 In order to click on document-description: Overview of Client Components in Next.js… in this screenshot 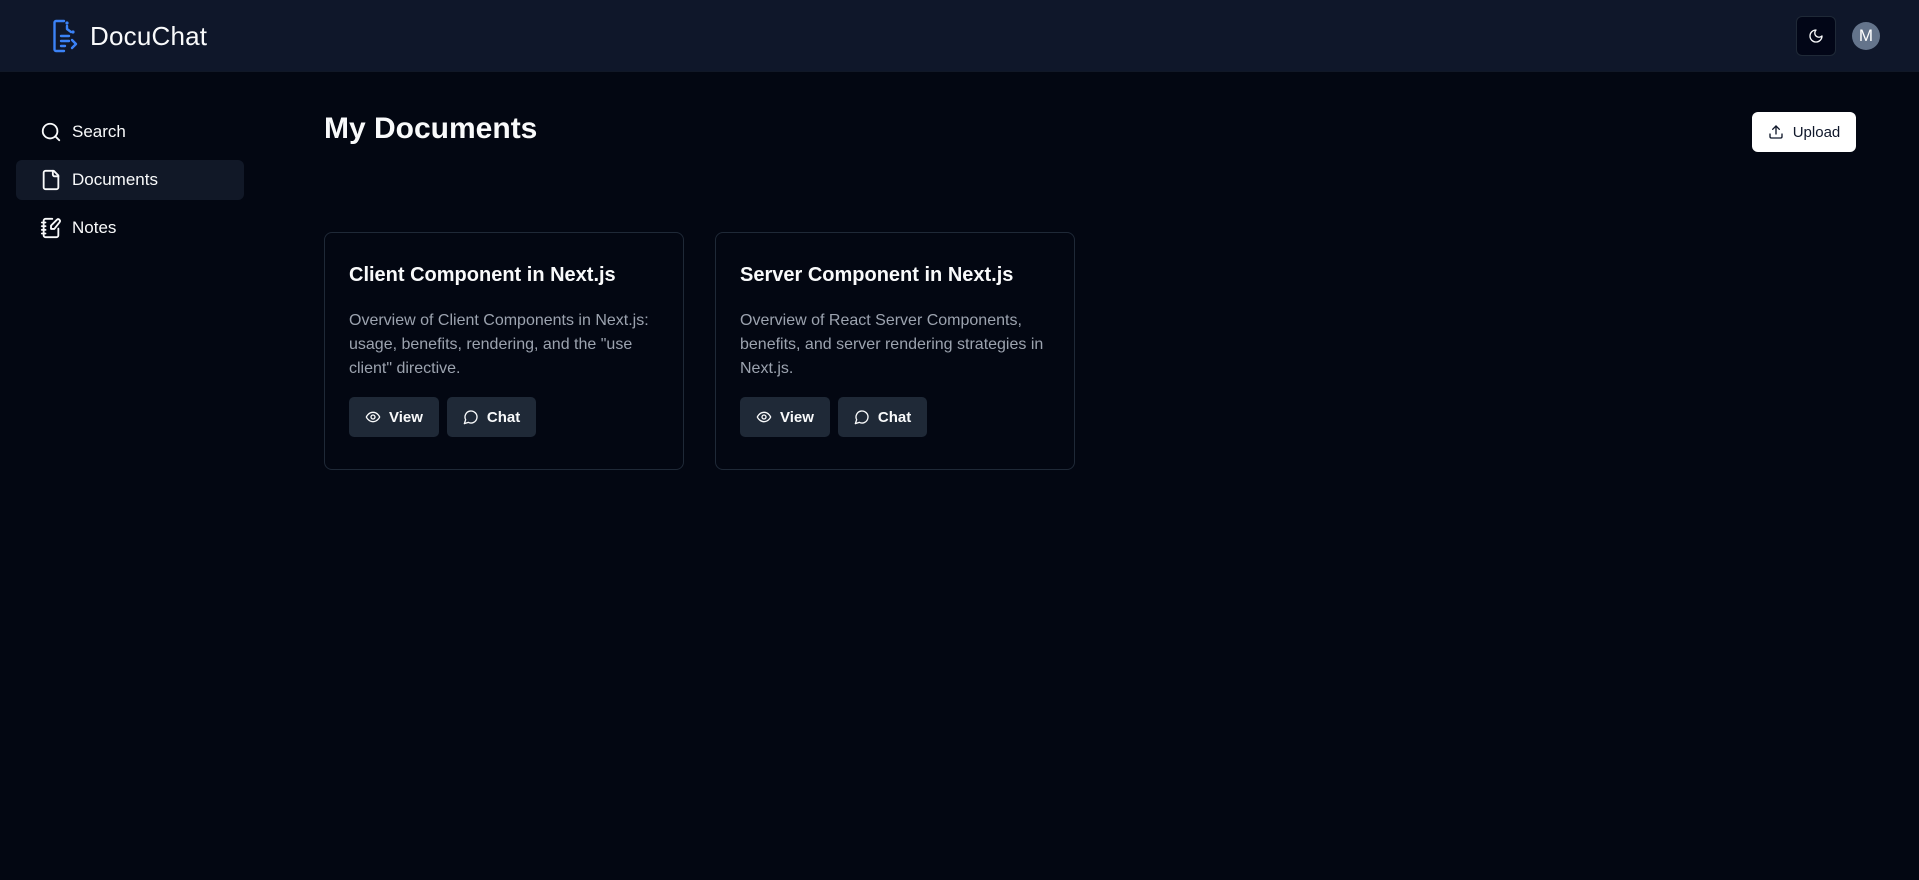, I will do `click(499, 344)`.